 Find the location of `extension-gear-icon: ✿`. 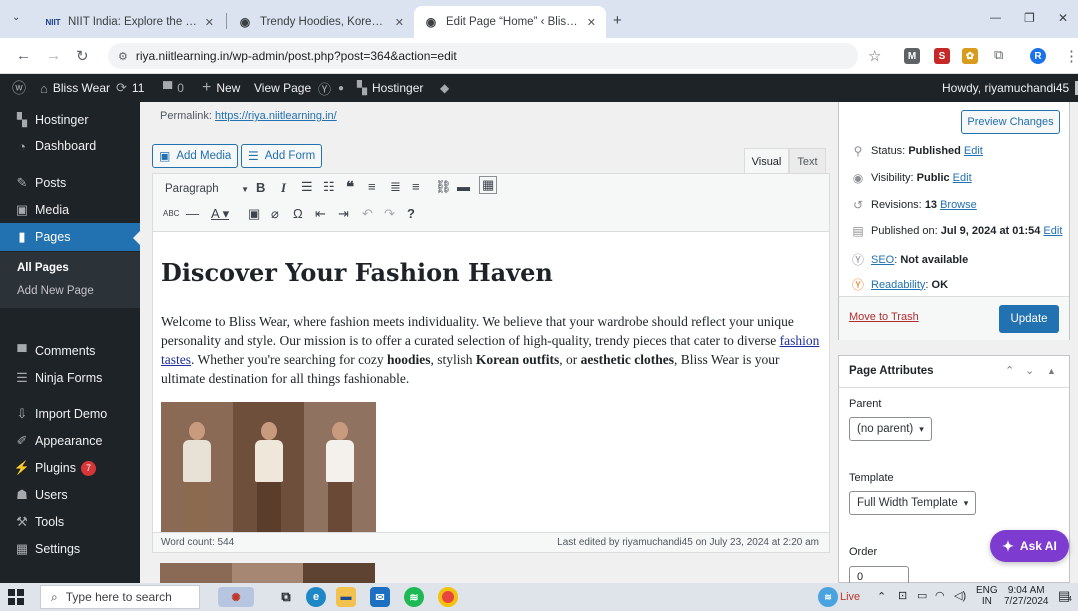

extension-gear-icon: ✿ is located at coordinates (970, 56).